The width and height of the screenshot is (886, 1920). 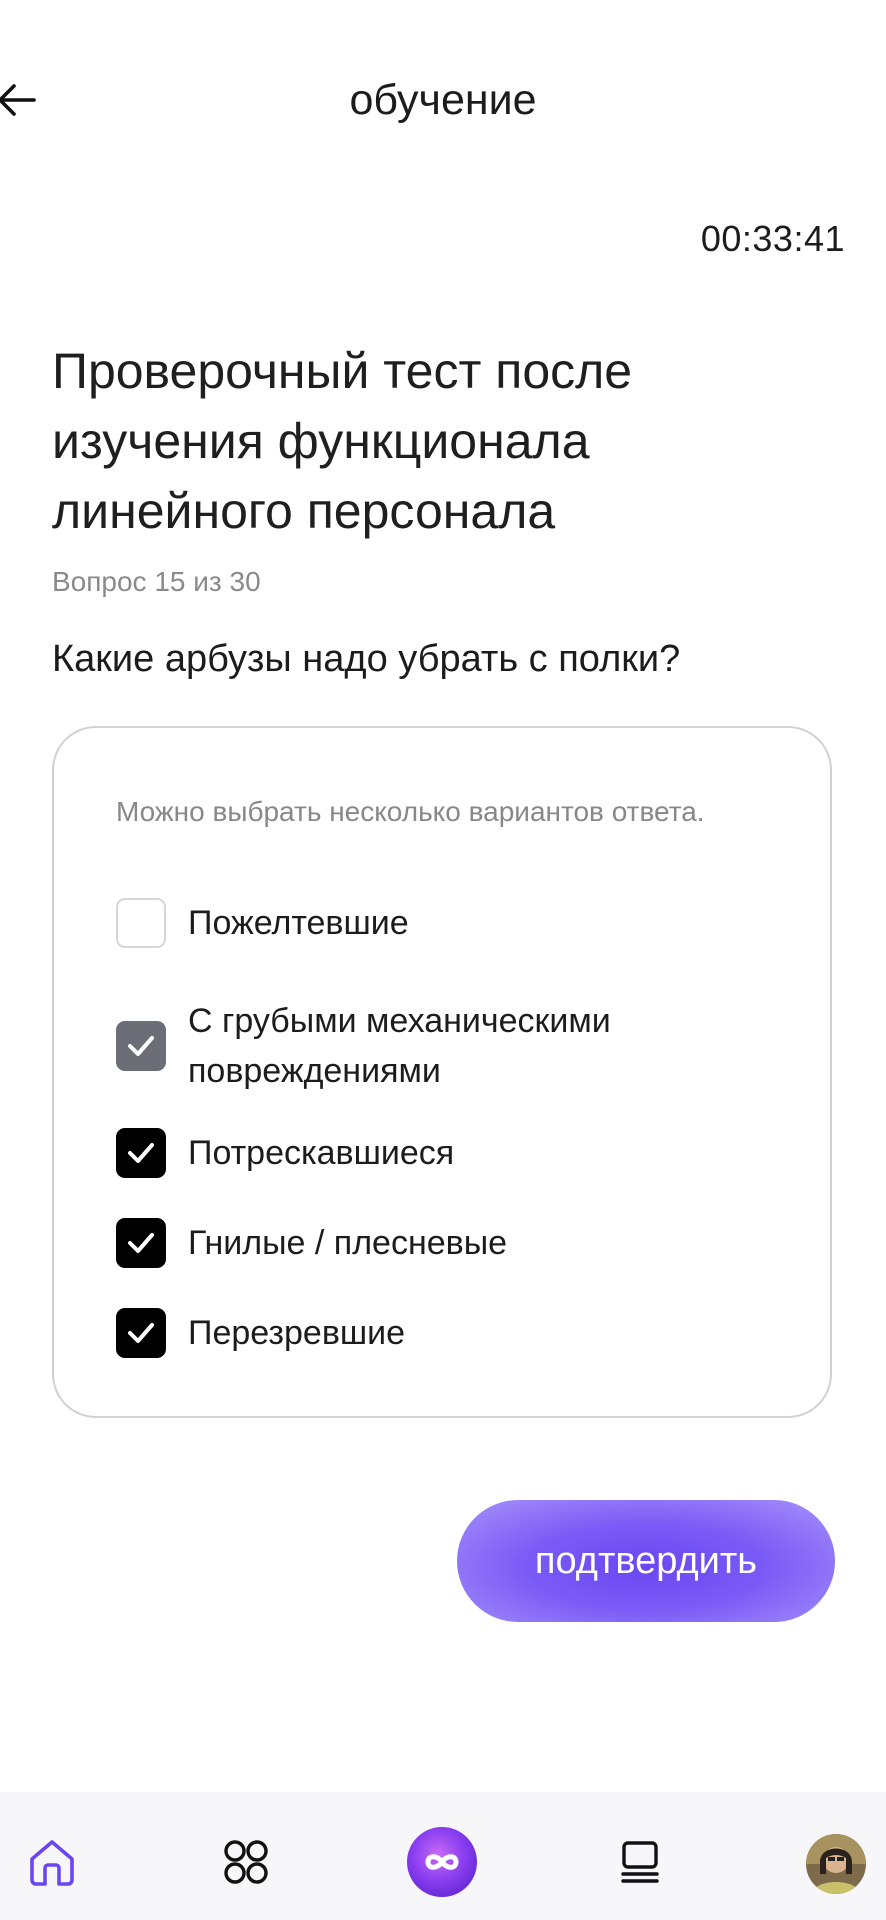 I want to click on option-label: Потрескавшиеся, so click(x=321, y=1153).